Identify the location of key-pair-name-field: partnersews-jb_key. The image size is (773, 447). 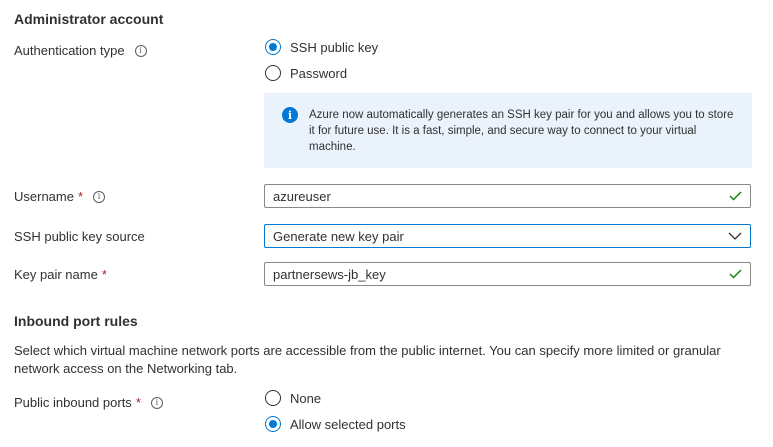
(507, 274).